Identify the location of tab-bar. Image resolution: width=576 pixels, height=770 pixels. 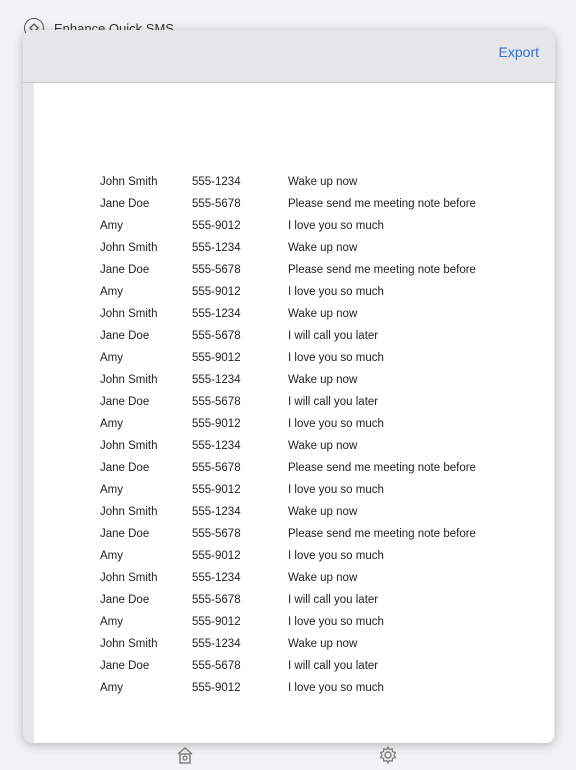
(288, 755).